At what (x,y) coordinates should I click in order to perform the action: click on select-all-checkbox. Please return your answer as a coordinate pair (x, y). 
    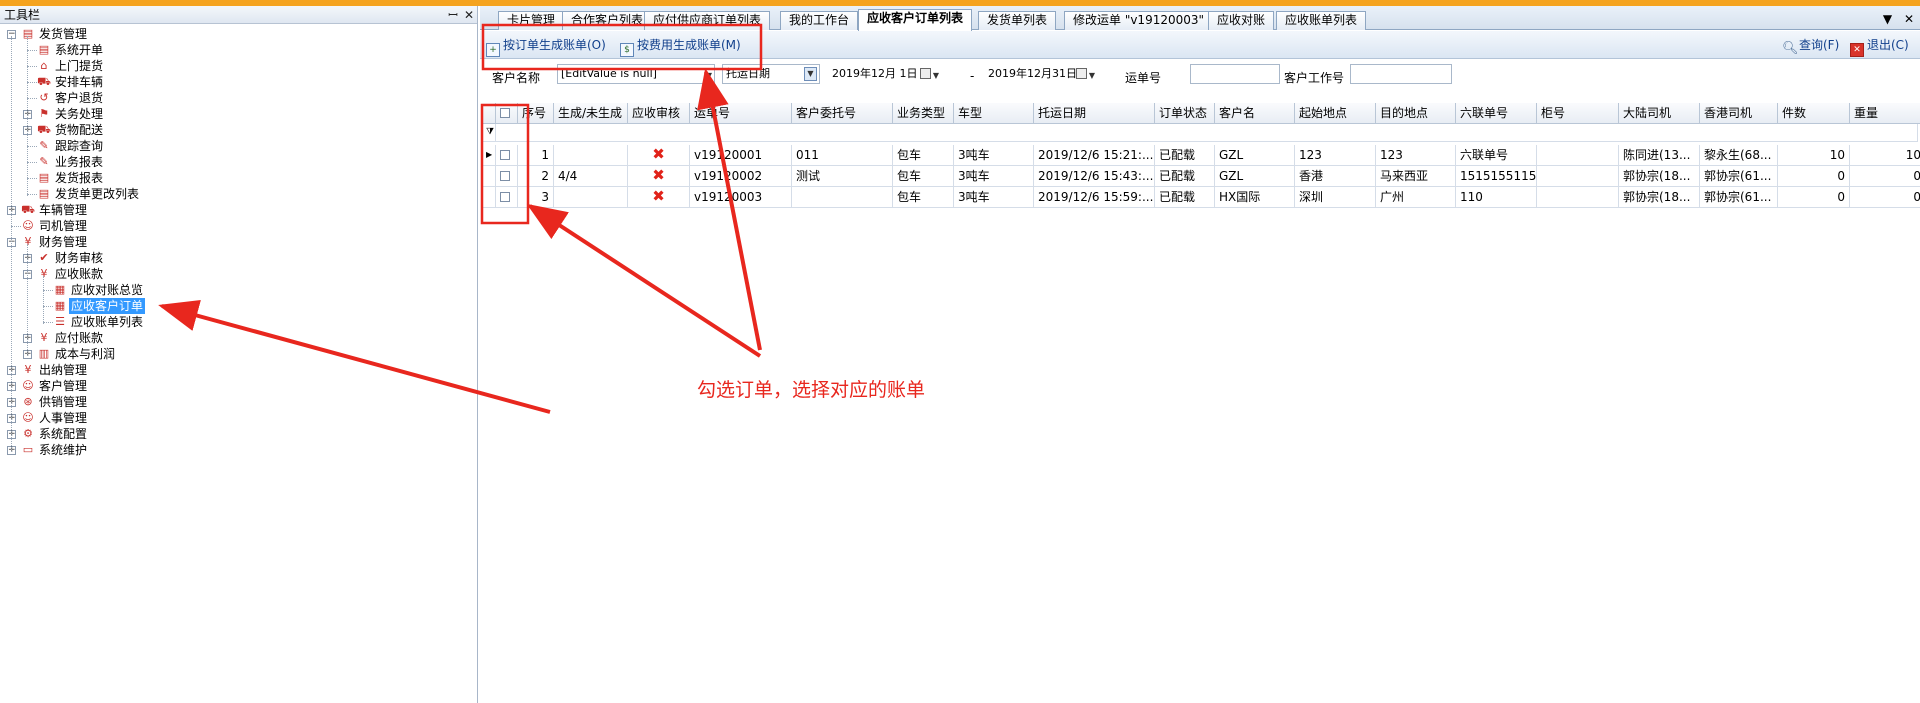
    Looking at the image, I should click on (507, 113).